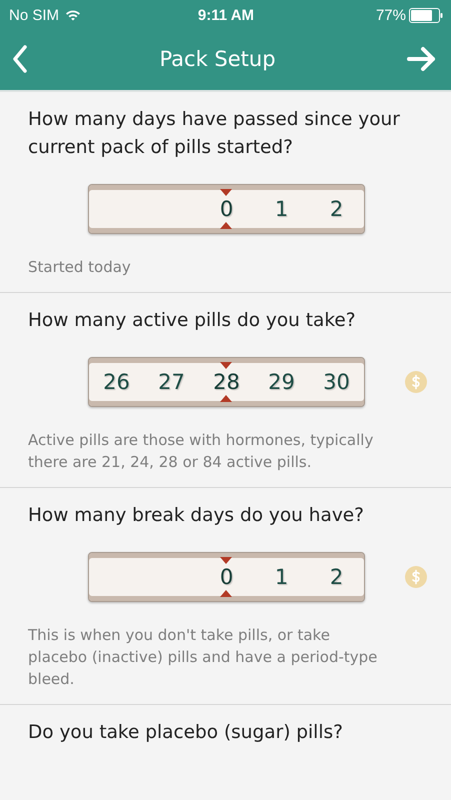 The image size is (451, 800). I want to click on chevron-left-icon, so click(20, 59).